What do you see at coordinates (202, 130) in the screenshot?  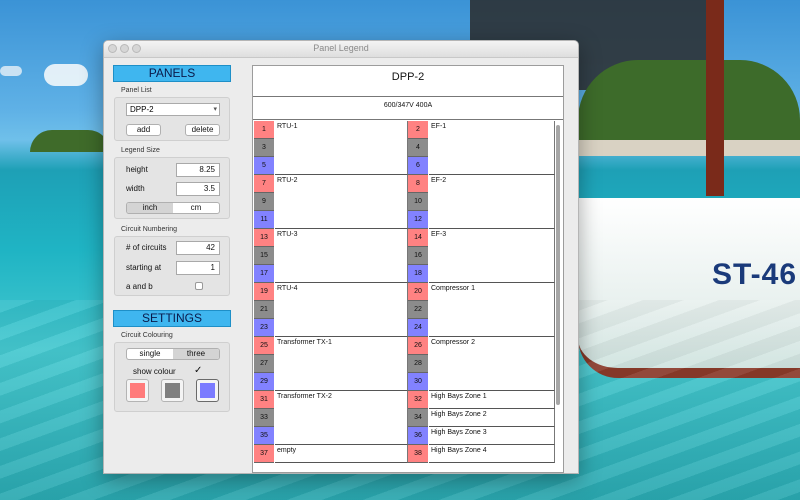 I see `delete-panel-button: delete` at bounding box center [202, 130].